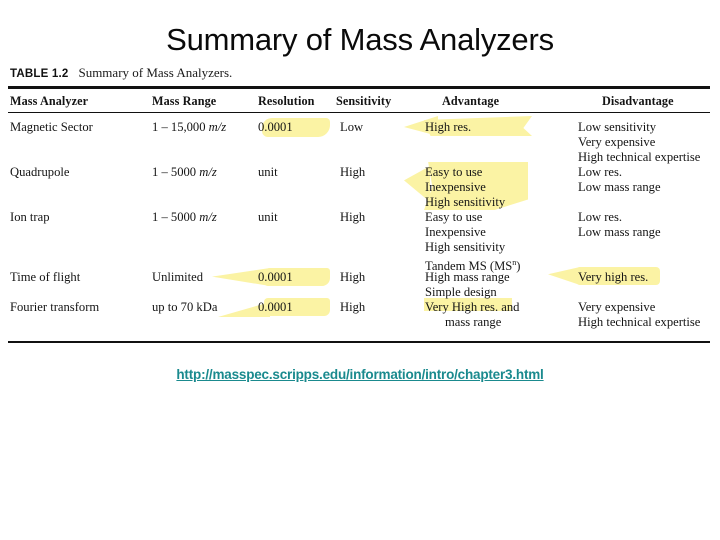 This screenshot has width=720, height=540. What do you see at coordinates (185, 307) in the screenshot?
I see `cell-mass-range-value: up to 70 kDa` at bounding box center [185, 307].